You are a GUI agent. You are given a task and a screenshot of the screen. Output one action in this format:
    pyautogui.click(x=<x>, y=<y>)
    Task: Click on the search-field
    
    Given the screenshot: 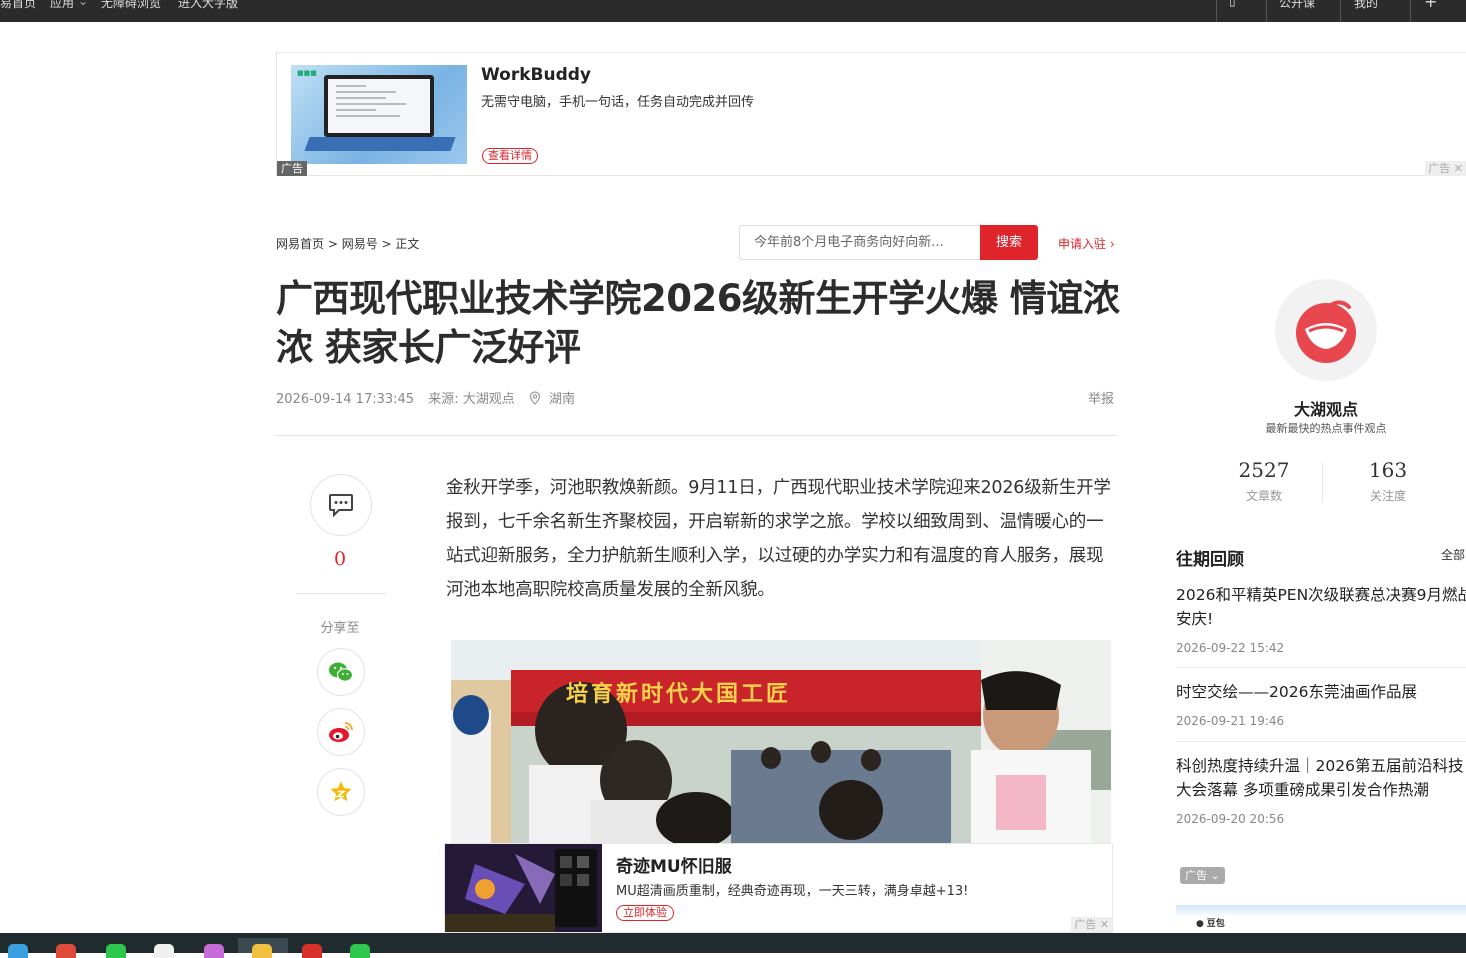 What is the action you would take?
    pyautogui.click(x=860, y=242)
    